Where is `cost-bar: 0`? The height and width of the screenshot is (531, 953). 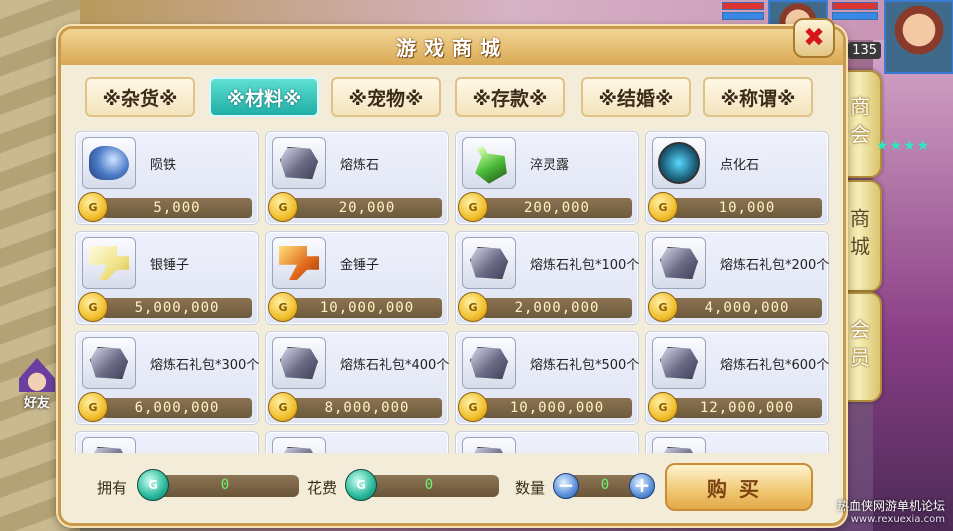 cost-bar: 0 is located at coordinates (429, 486).